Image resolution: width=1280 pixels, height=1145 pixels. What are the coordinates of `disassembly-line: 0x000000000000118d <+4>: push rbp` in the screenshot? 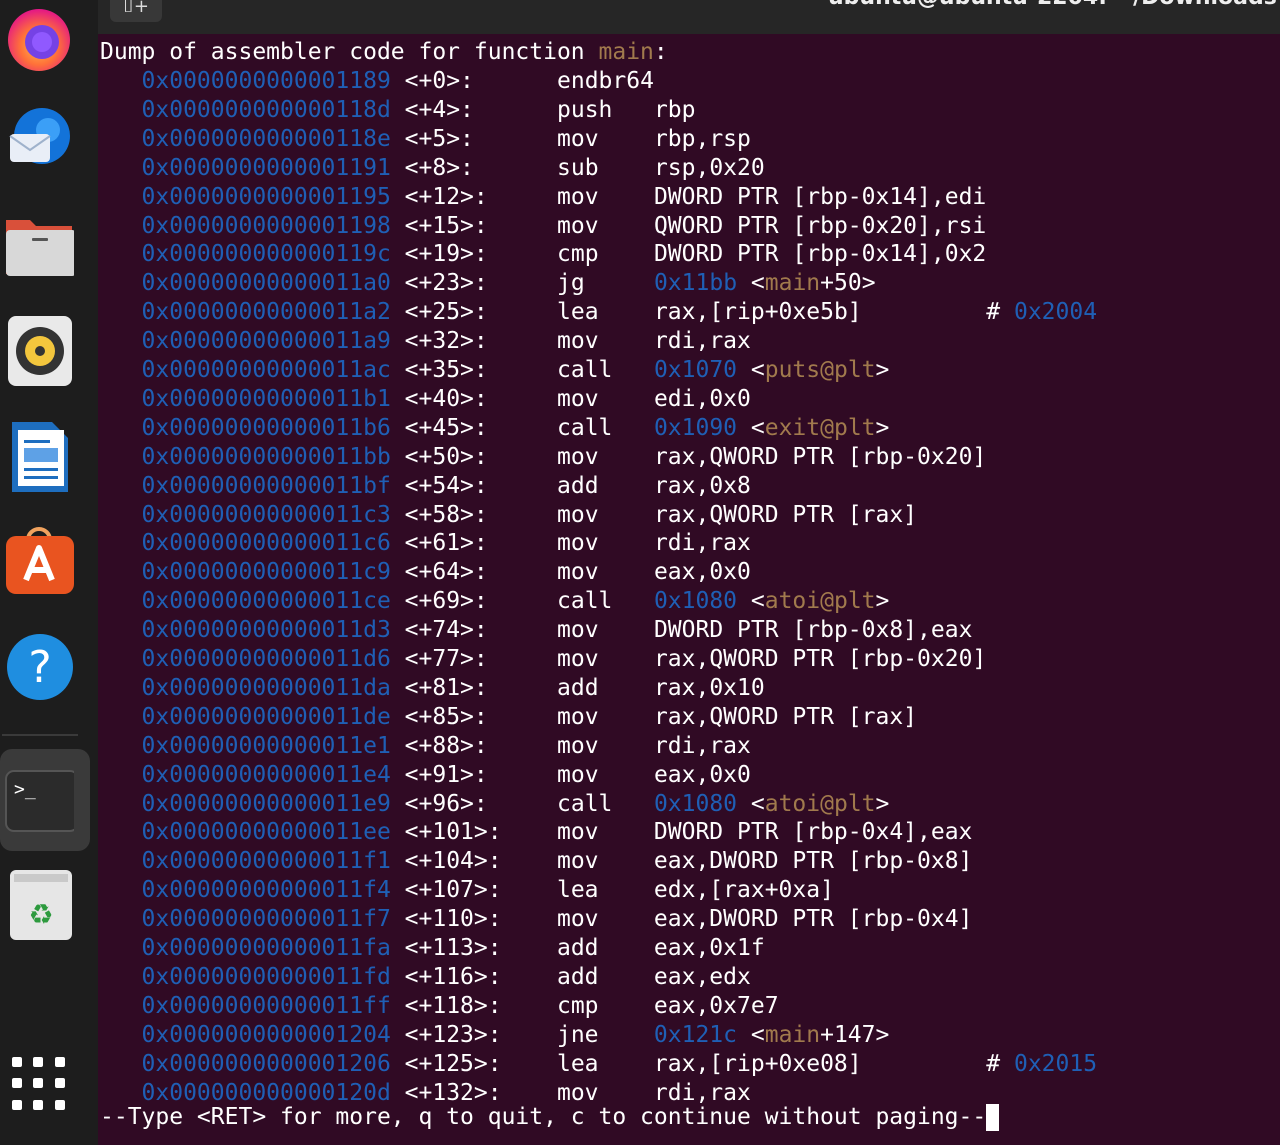 It's located at (398, 110).